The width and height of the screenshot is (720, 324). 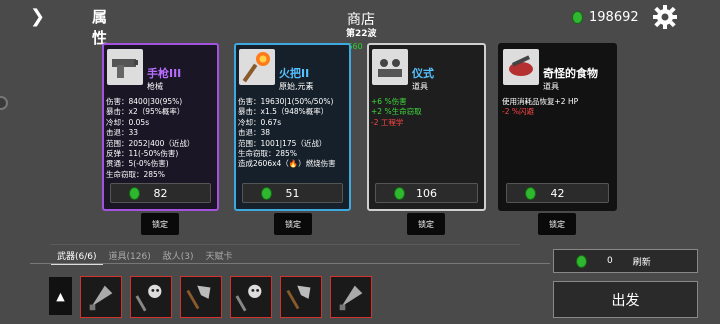 I want to click on card-name: 火把II, so click(x=294, y=73).